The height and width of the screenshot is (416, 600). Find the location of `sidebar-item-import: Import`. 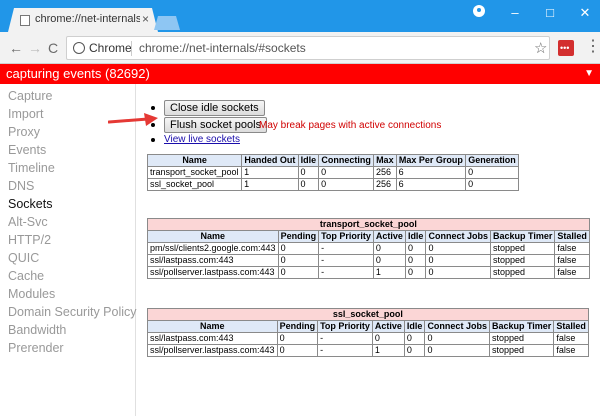

sidebar-item-import: Import is located at coordinates (25, 114).